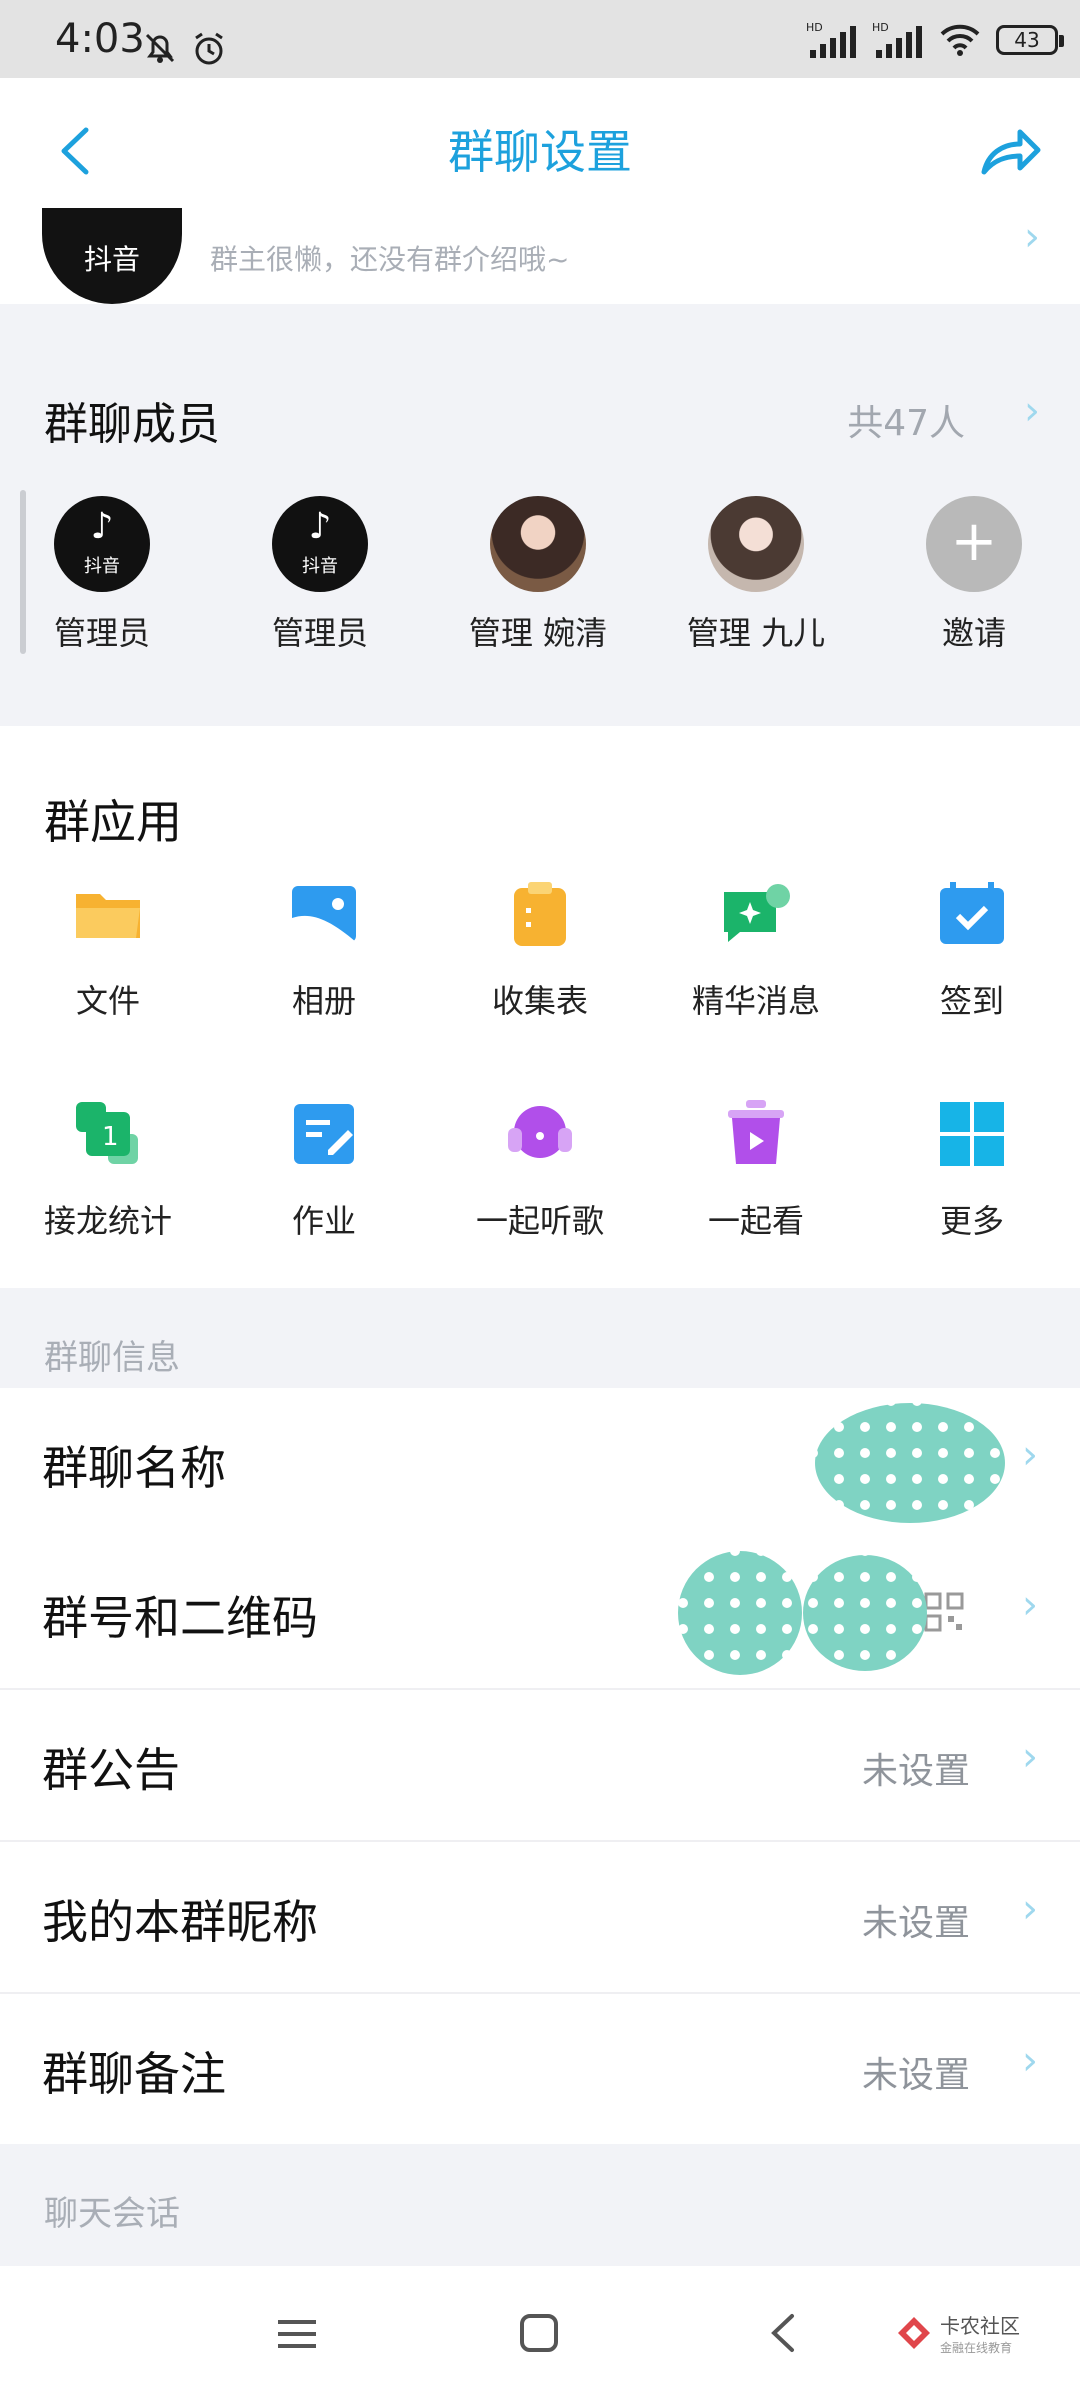  What do you see at coordinates (112, 1358) in the screenshot?
I see `section-label-group-info: 群聊信息` at bounding box center [112, 1358].